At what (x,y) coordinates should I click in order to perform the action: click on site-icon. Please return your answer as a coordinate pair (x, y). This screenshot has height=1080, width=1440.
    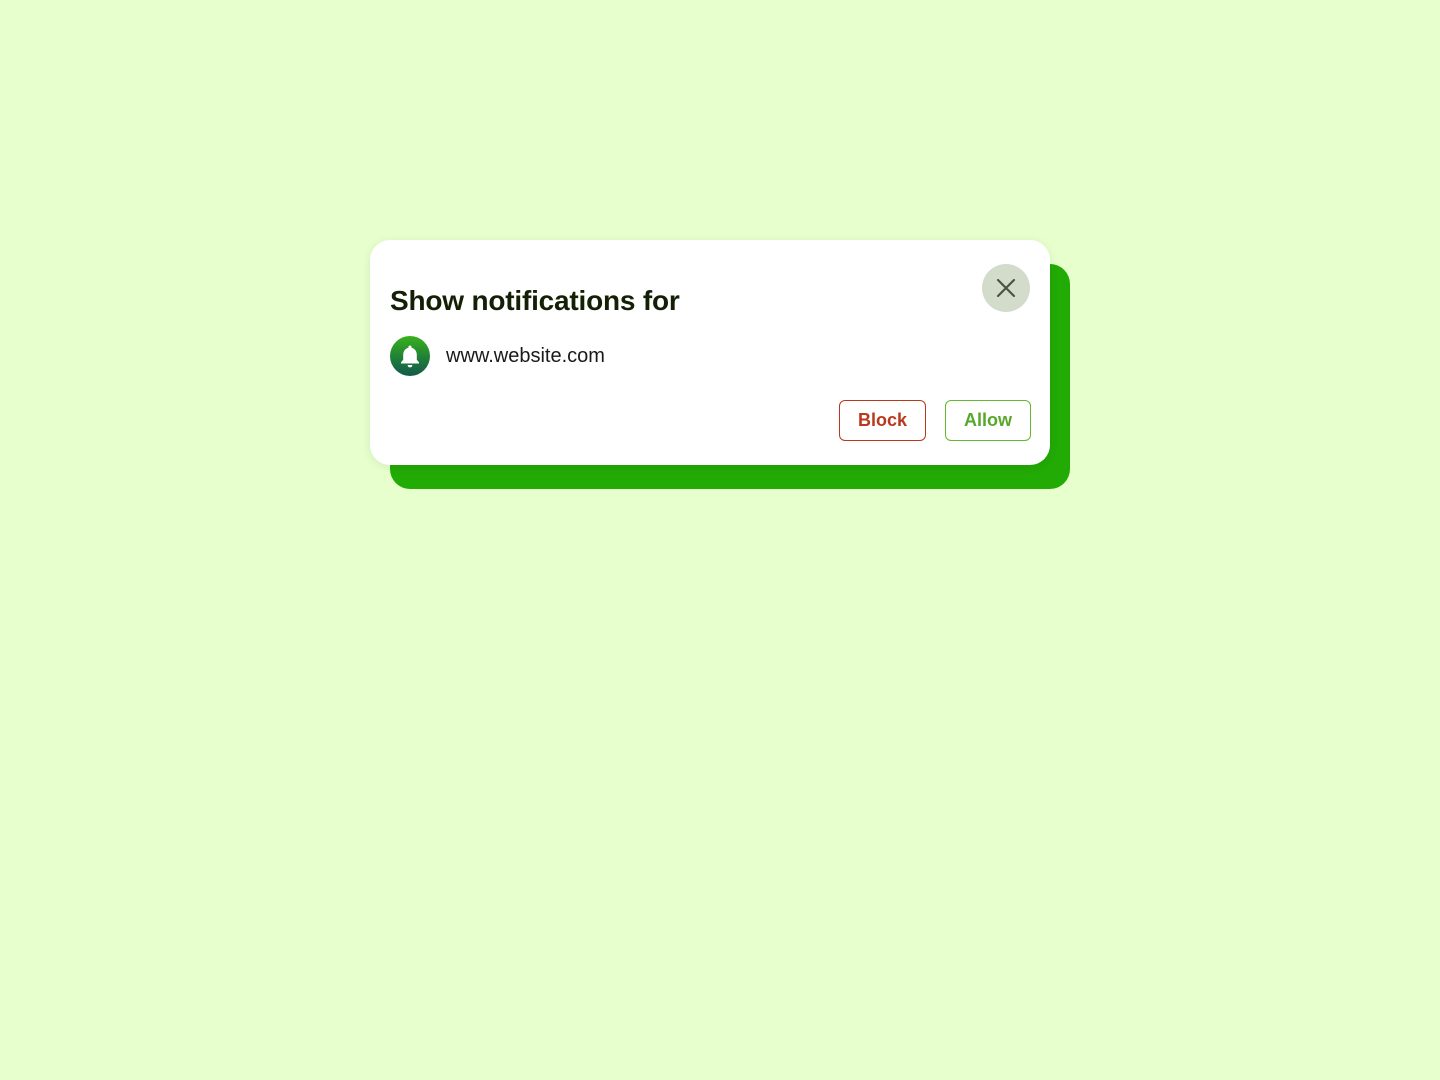
    Looking at the image, I should click on (410, 356).